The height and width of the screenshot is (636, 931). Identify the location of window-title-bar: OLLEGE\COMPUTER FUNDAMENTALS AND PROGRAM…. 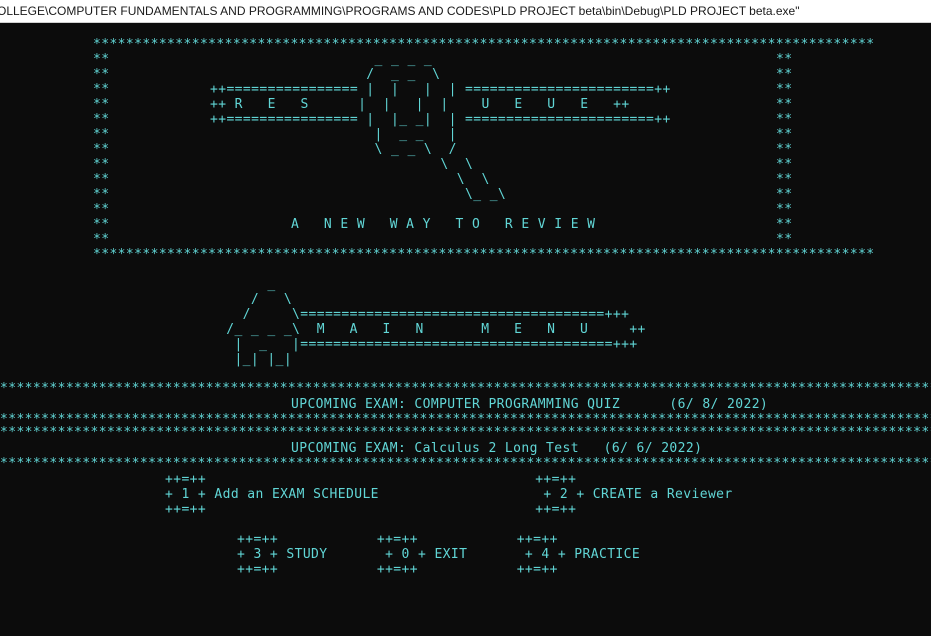
(465, 11).